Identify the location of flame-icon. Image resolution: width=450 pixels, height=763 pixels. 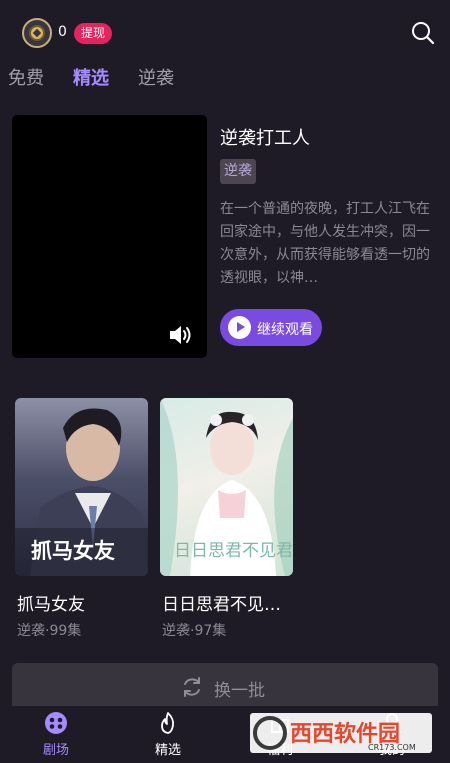
(168, 723).